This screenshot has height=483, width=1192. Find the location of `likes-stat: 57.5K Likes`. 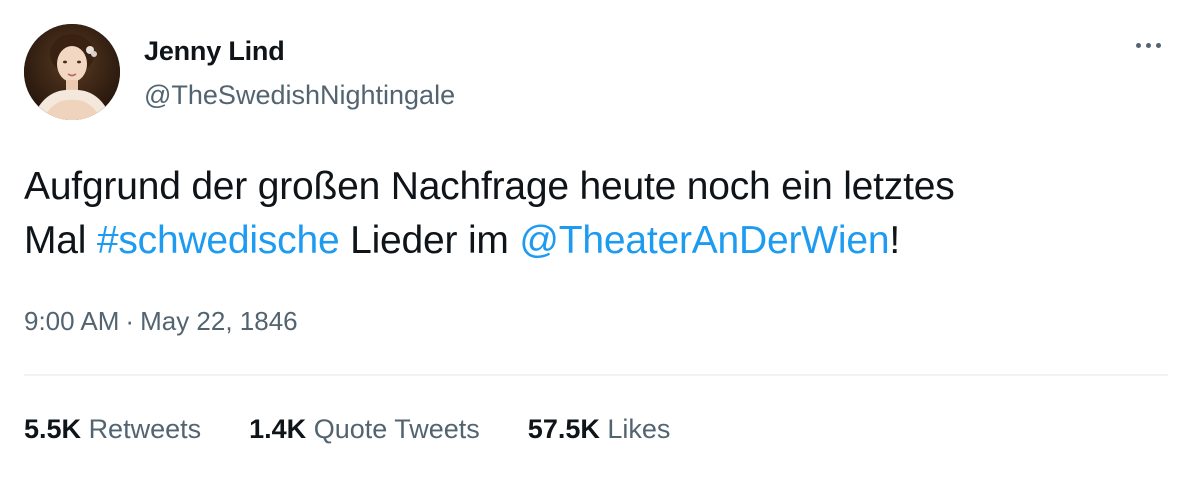

likes-stat: 57.5K Likes is located at coordinates (599, 429).